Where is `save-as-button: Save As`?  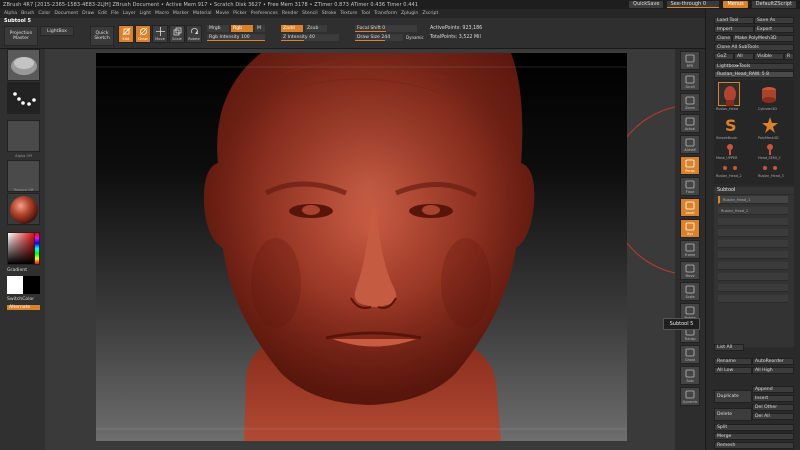
save-as-button: Save As is located at coordinates (774, 20).